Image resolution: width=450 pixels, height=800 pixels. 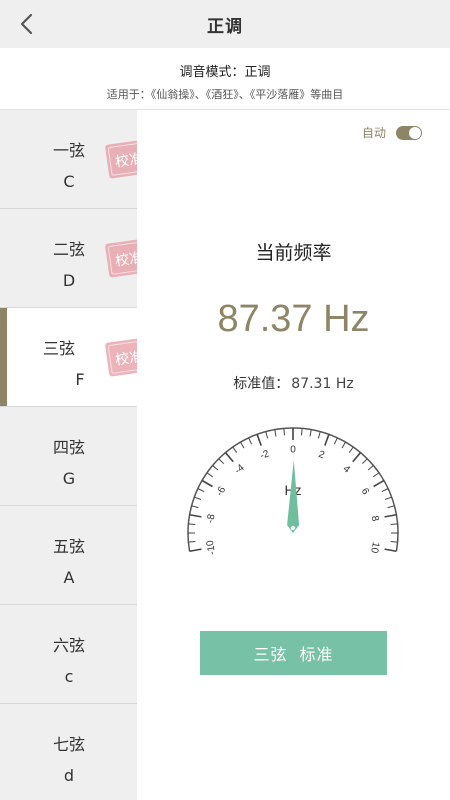 I want to click on string-name: 五弦, so click(x=68, y=546).